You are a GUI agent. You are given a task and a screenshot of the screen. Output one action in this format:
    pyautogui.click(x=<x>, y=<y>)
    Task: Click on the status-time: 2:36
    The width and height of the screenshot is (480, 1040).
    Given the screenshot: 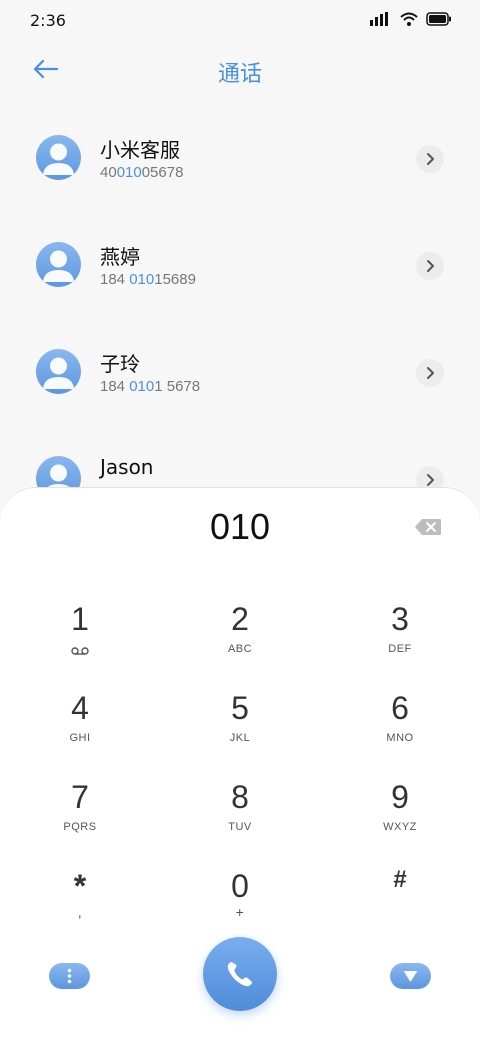 What is the action you would take?
    pyautogui.click(x=48, y=20)
    